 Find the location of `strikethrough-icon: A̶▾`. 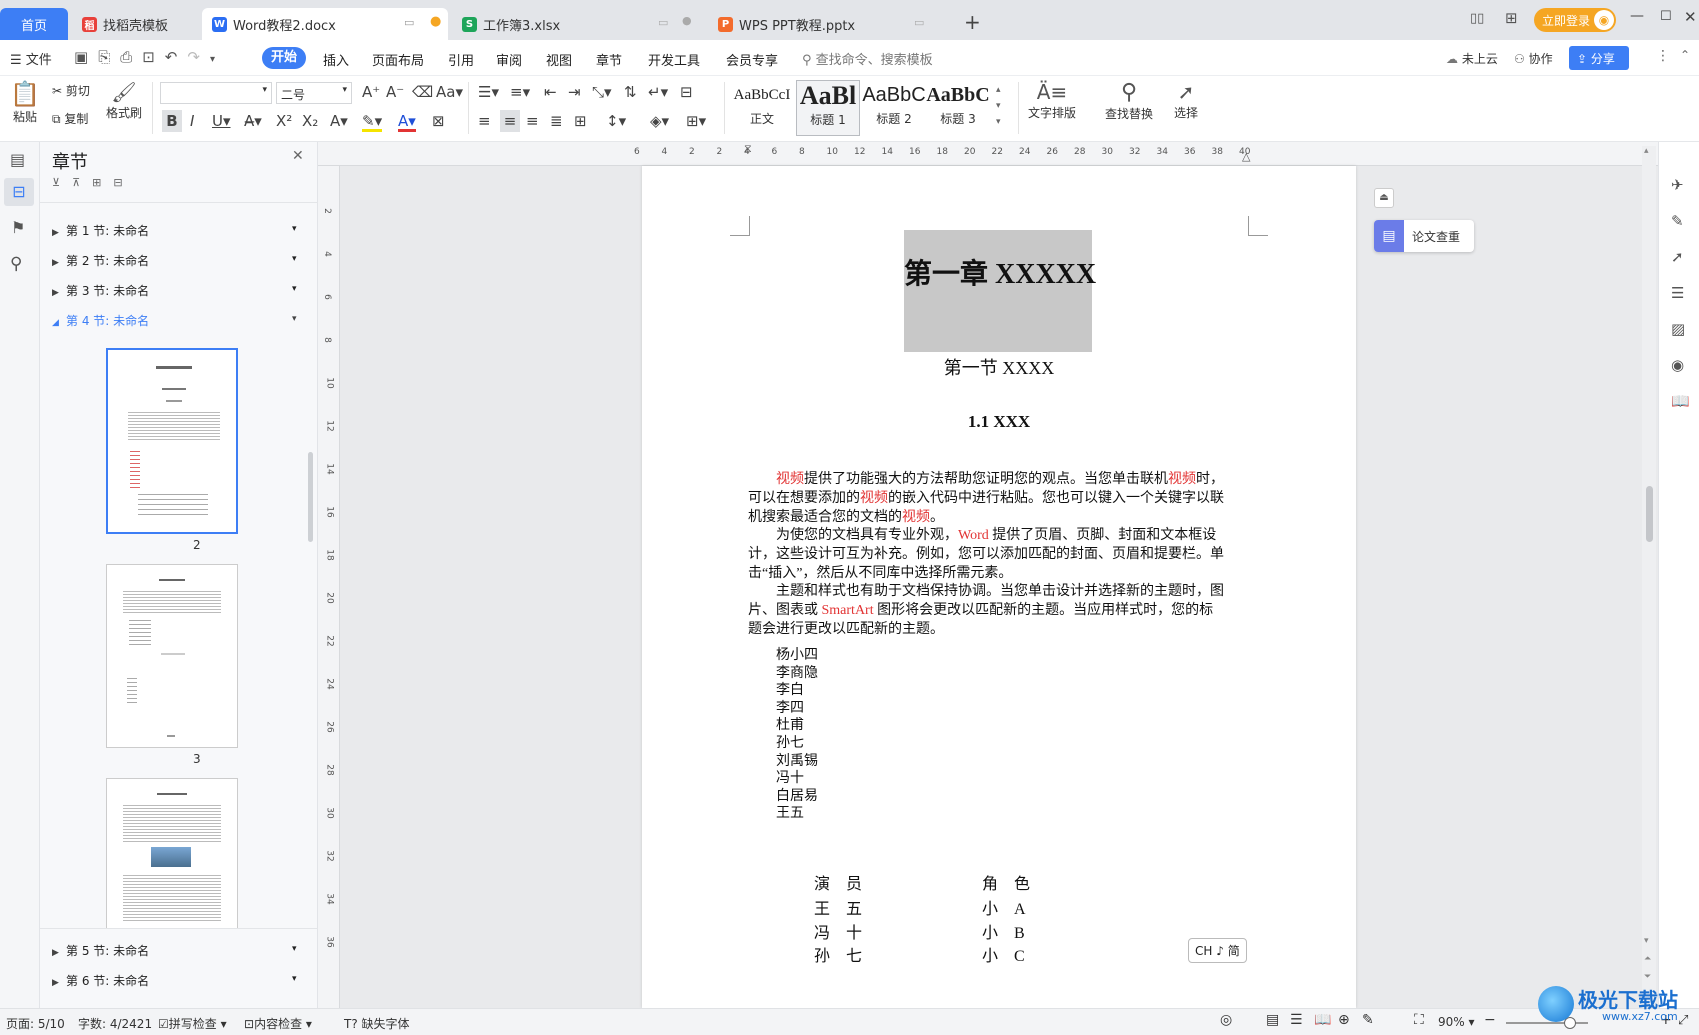

strikethrough-icon: A̶▾ is located at coordinates (253, 121).